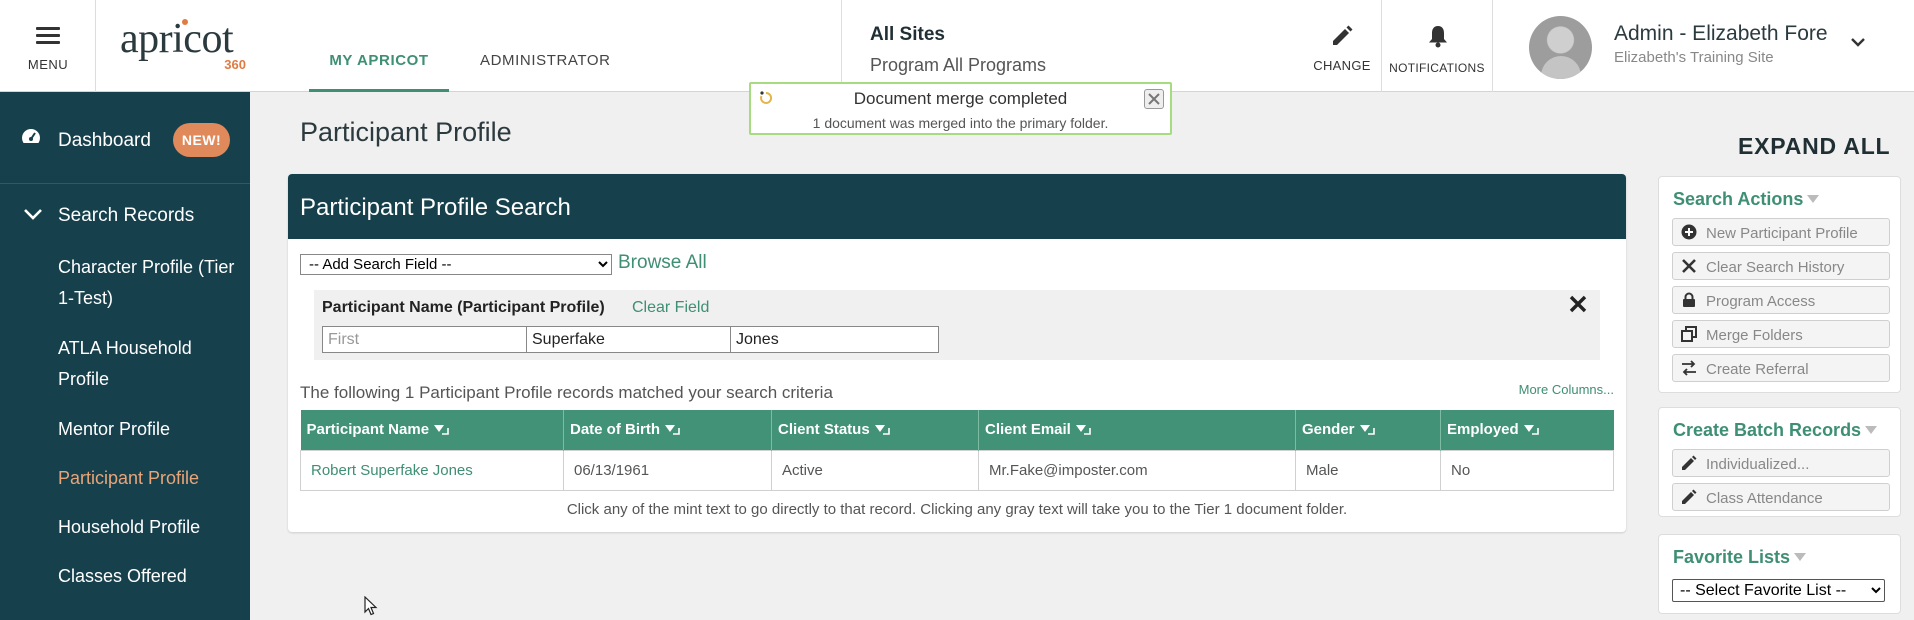  What do you see at coordinates (150, 364) in the screenshot?
I see `sidebar-item-atla-household-profile: ATLA Household Profile` at bounding box center [150, 364].